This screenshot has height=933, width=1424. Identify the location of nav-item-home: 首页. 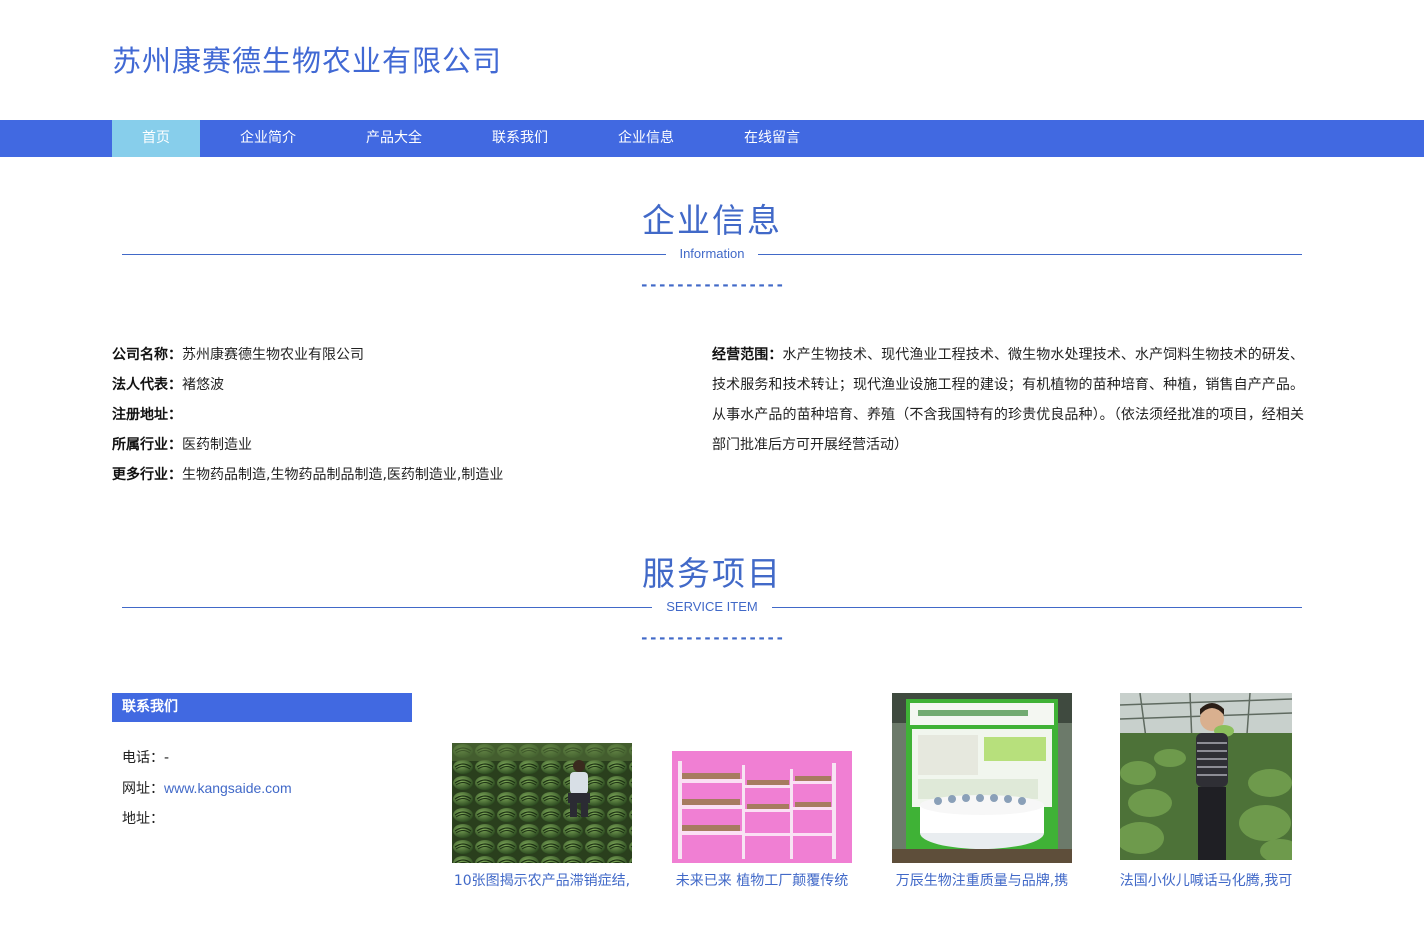
(156, 138).